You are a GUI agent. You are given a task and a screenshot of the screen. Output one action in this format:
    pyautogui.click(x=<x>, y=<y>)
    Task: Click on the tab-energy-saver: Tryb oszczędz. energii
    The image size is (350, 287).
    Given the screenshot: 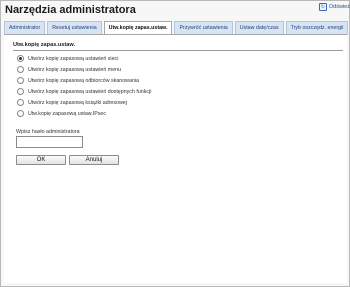 What is the action you would take?
    pyautogui.click(x=317, y=28)
    